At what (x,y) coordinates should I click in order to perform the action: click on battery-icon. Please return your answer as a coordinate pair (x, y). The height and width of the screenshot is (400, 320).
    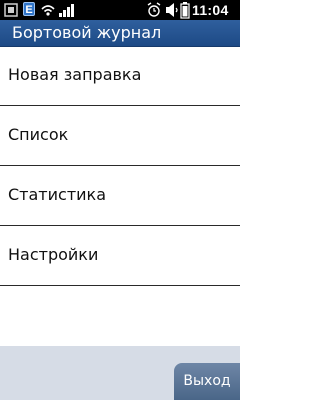
    Looking at the image, I should click on (185, 10).